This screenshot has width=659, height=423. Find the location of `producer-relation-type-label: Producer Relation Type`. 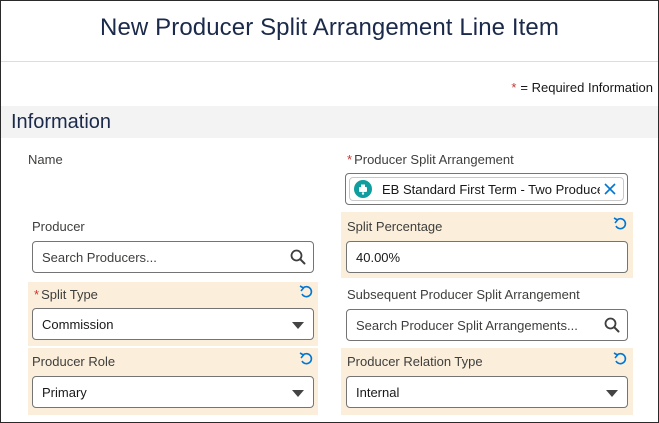

producer-relation-type-label: Producer Relation Type is located at coordinates (415, 361).